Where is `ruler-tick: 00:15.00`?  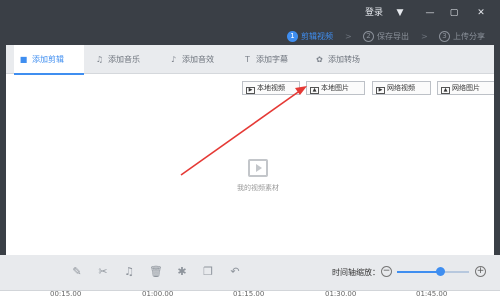
ruler-tick: 00:15.00 is located at coordinates (66, 294).